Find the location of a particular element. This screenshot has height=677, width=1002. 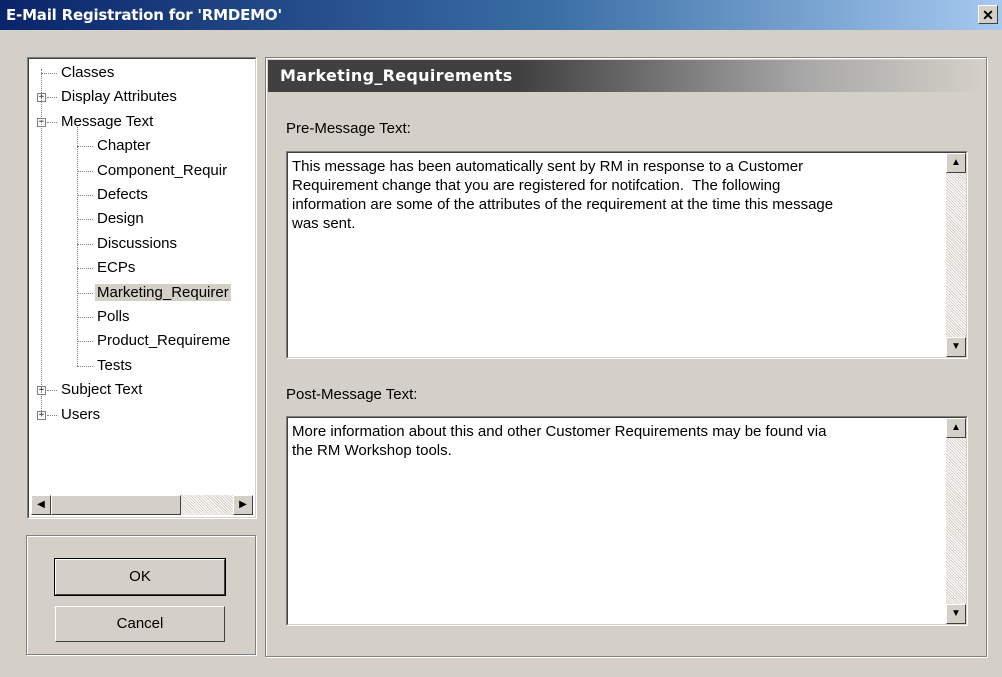

tree-item: Polls is located at coordinates (113, 317).